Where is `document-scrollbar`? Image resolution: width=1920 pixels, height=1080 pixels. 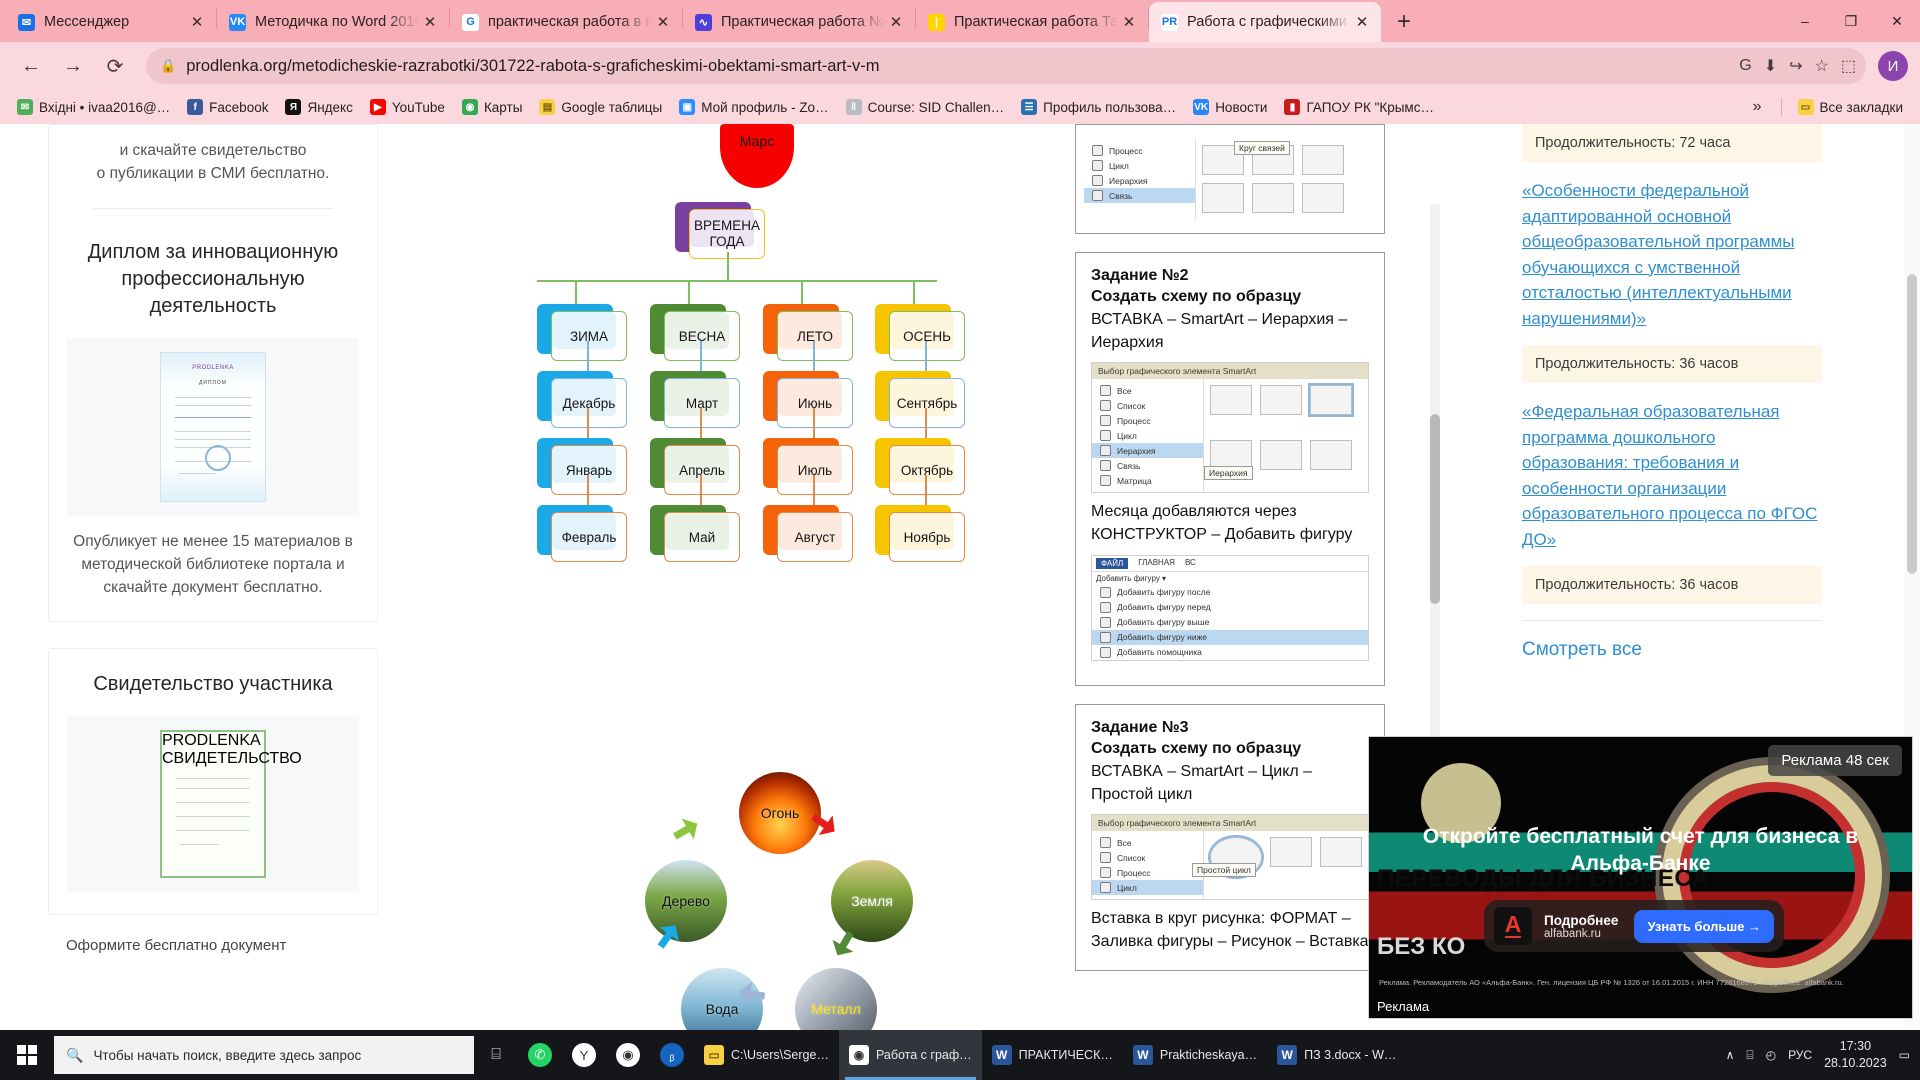
document-scrollbar is located at coordinates (1435, 514).